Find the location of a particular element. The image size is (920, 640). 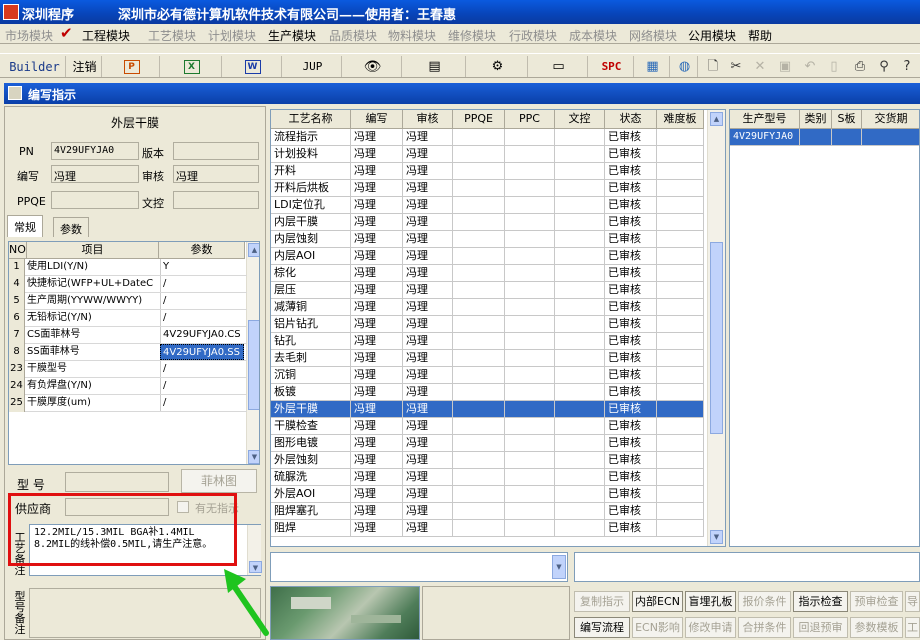

save-icon: ▣ is located at coordinates (785, 66).